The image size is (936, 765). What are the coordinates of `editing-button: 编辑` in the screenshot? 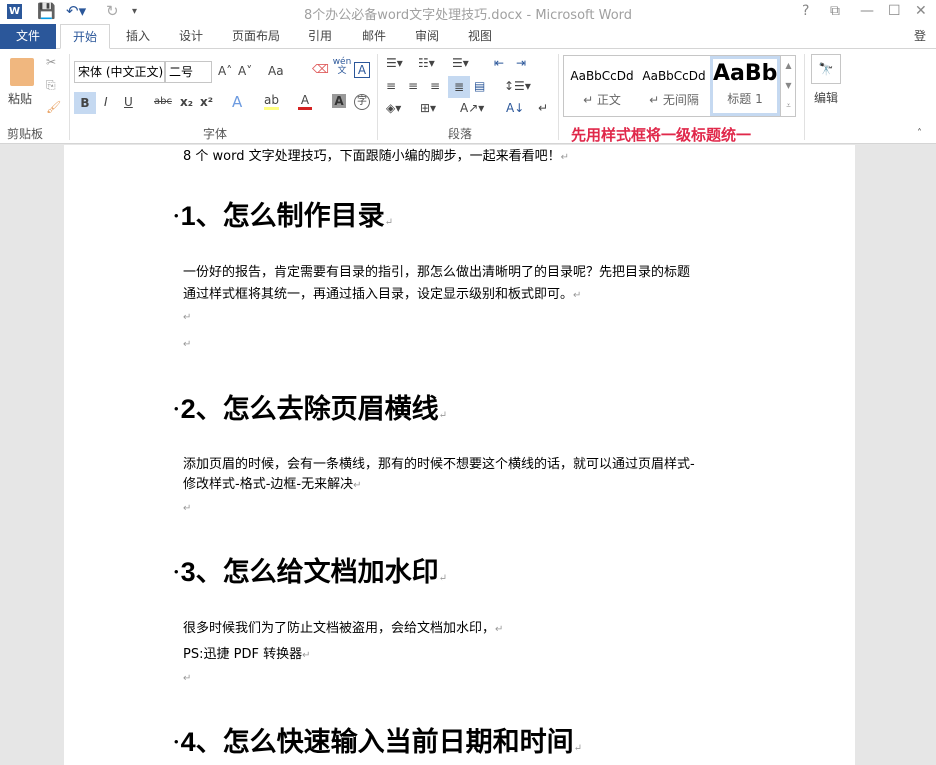 It's located at (826, 97).